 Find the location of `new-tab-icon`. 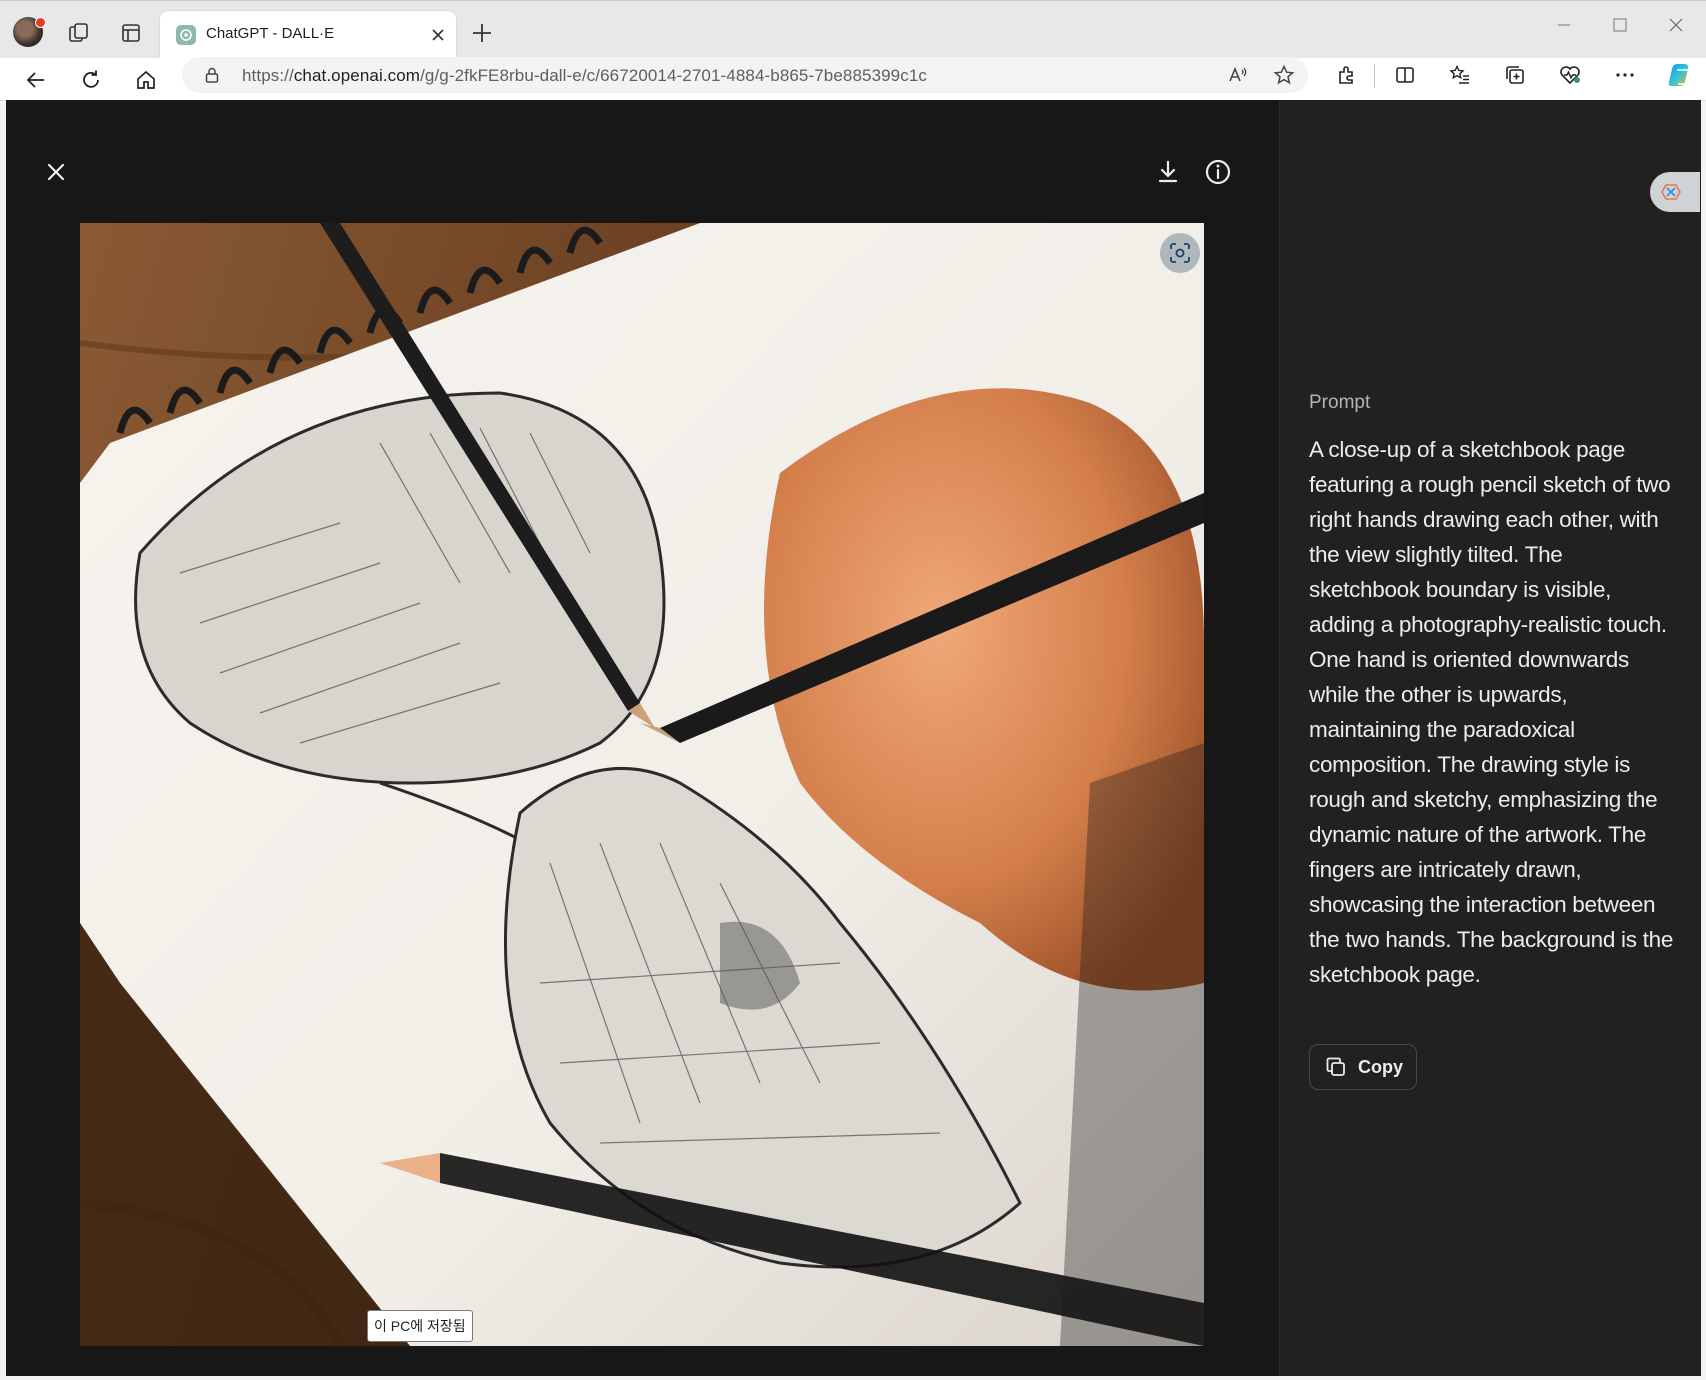

new-tab-icon is located at coordinates (482, 33).